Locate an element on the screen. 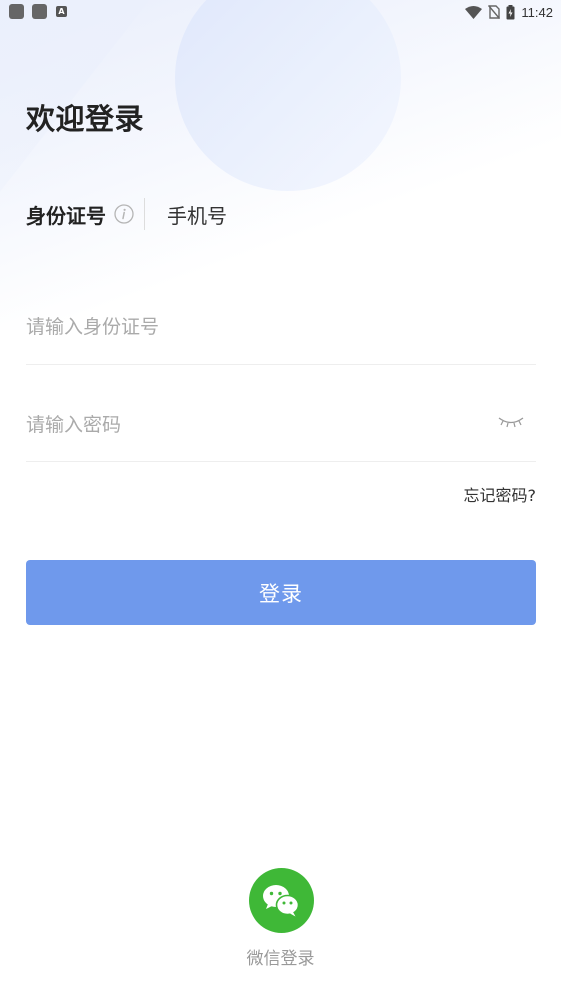 The width and height of the screenshot is (561, 999). battery-charging-icon is located at coordinates (510, 11).